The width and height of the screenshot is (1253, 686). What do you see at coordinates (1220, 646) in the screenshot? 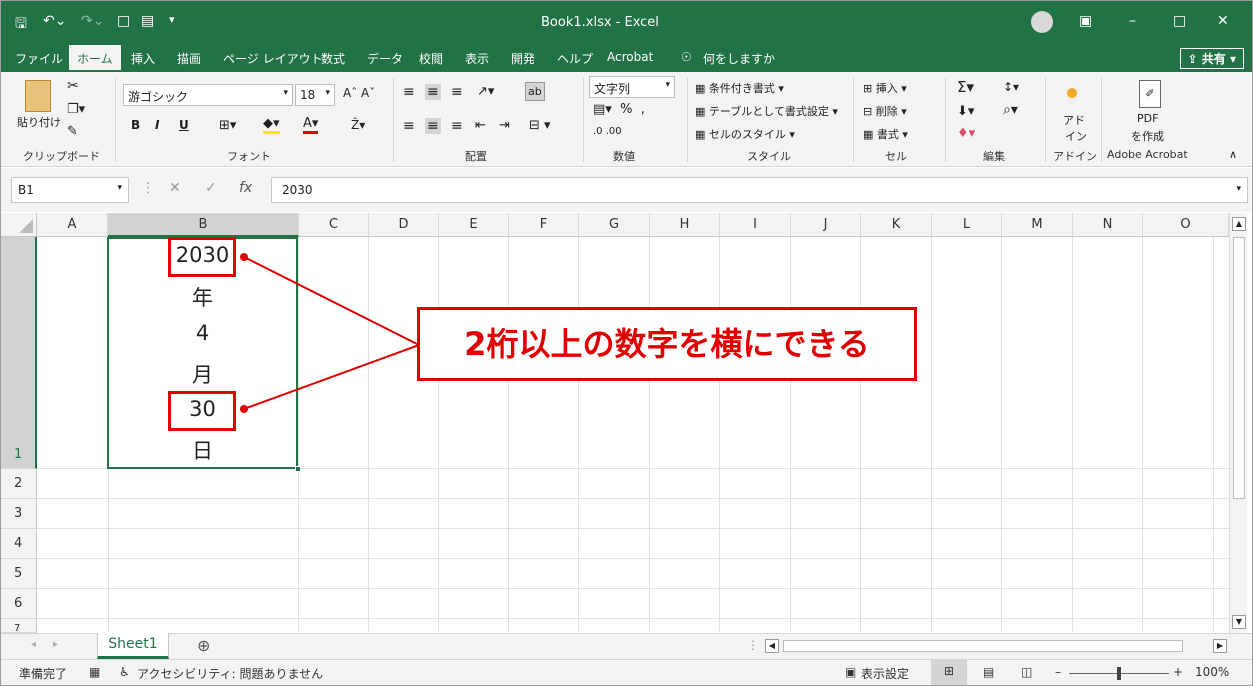
I see `scroll-right-icon: ▶` at bounding box center [1220, 646].